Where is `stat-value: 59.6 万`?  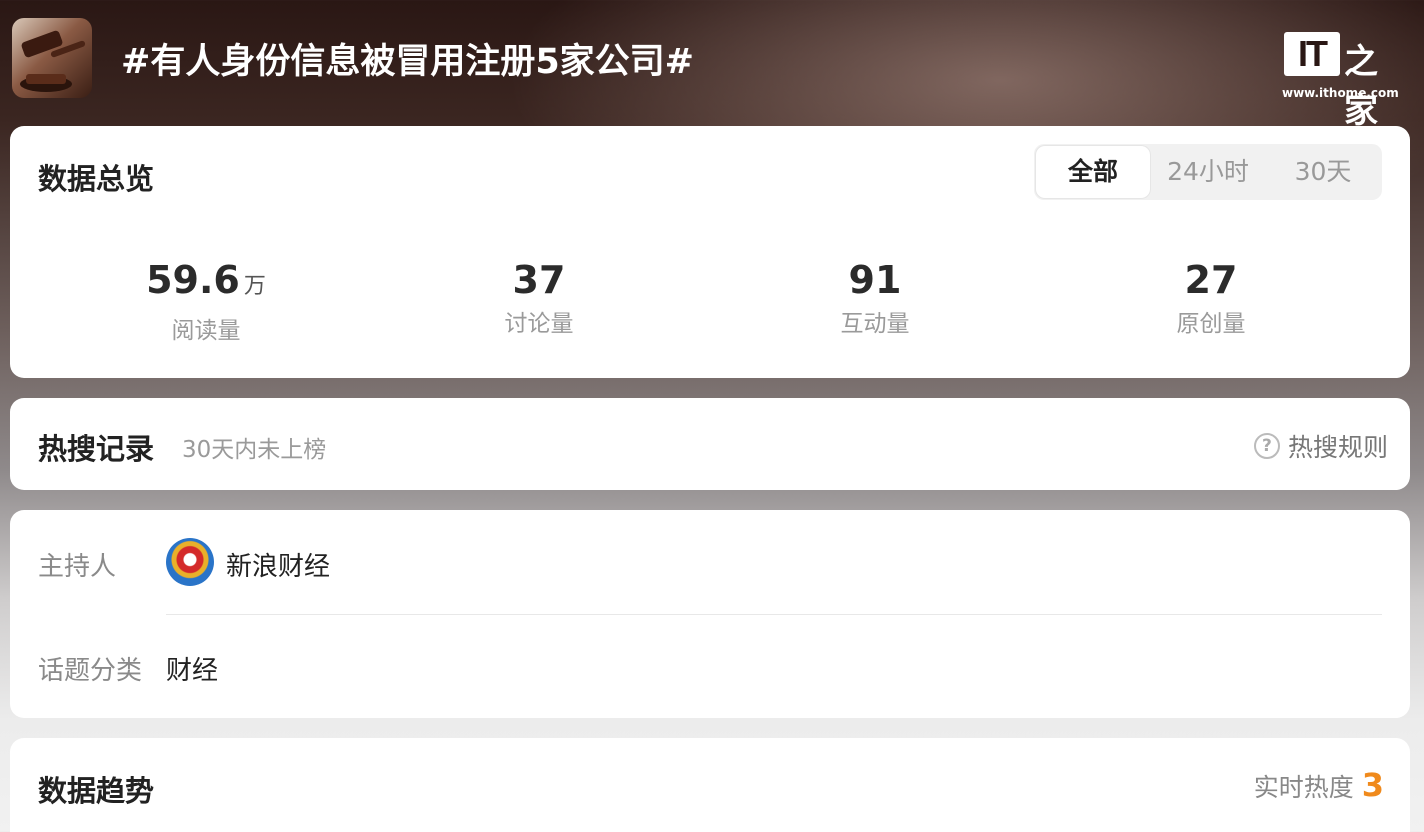
stat-value: 59.6 万 is located at coordinates (206, 280).